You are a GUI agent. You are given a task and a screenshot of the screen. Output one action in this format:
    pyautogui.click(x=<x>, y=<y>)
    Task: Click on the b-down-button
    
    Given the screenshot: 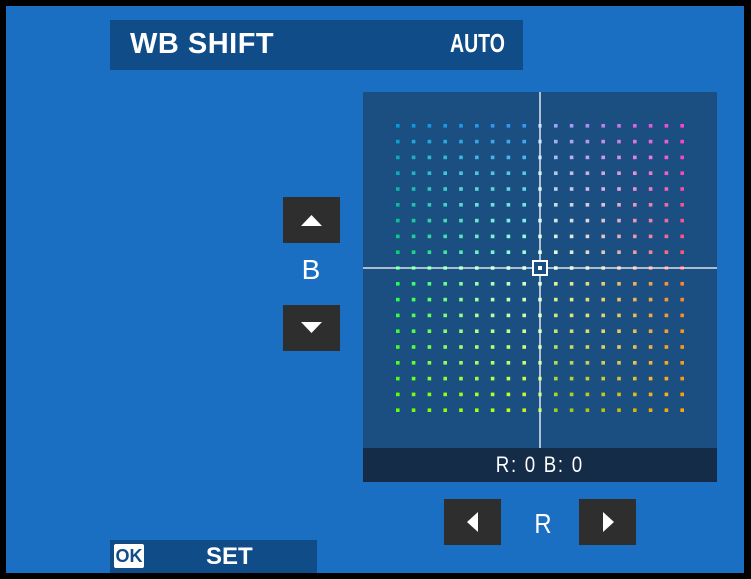 What is the action you would take?
    pyautogui.click(x=311, y=328)
    